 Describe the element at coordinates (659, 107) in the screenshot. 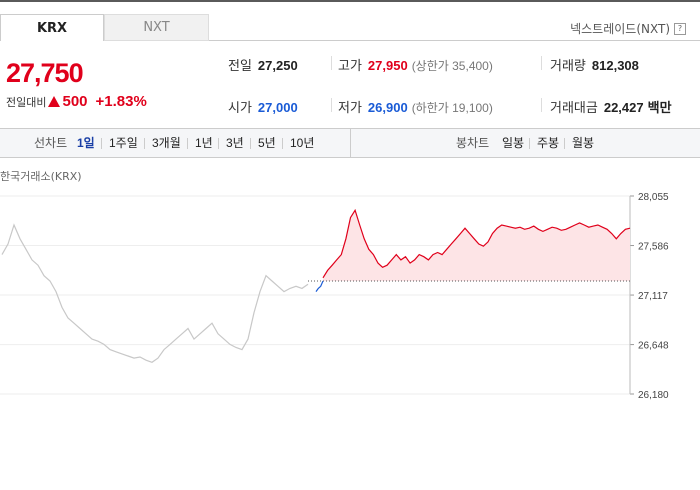

I see `stat-unit: 백만` at that location.